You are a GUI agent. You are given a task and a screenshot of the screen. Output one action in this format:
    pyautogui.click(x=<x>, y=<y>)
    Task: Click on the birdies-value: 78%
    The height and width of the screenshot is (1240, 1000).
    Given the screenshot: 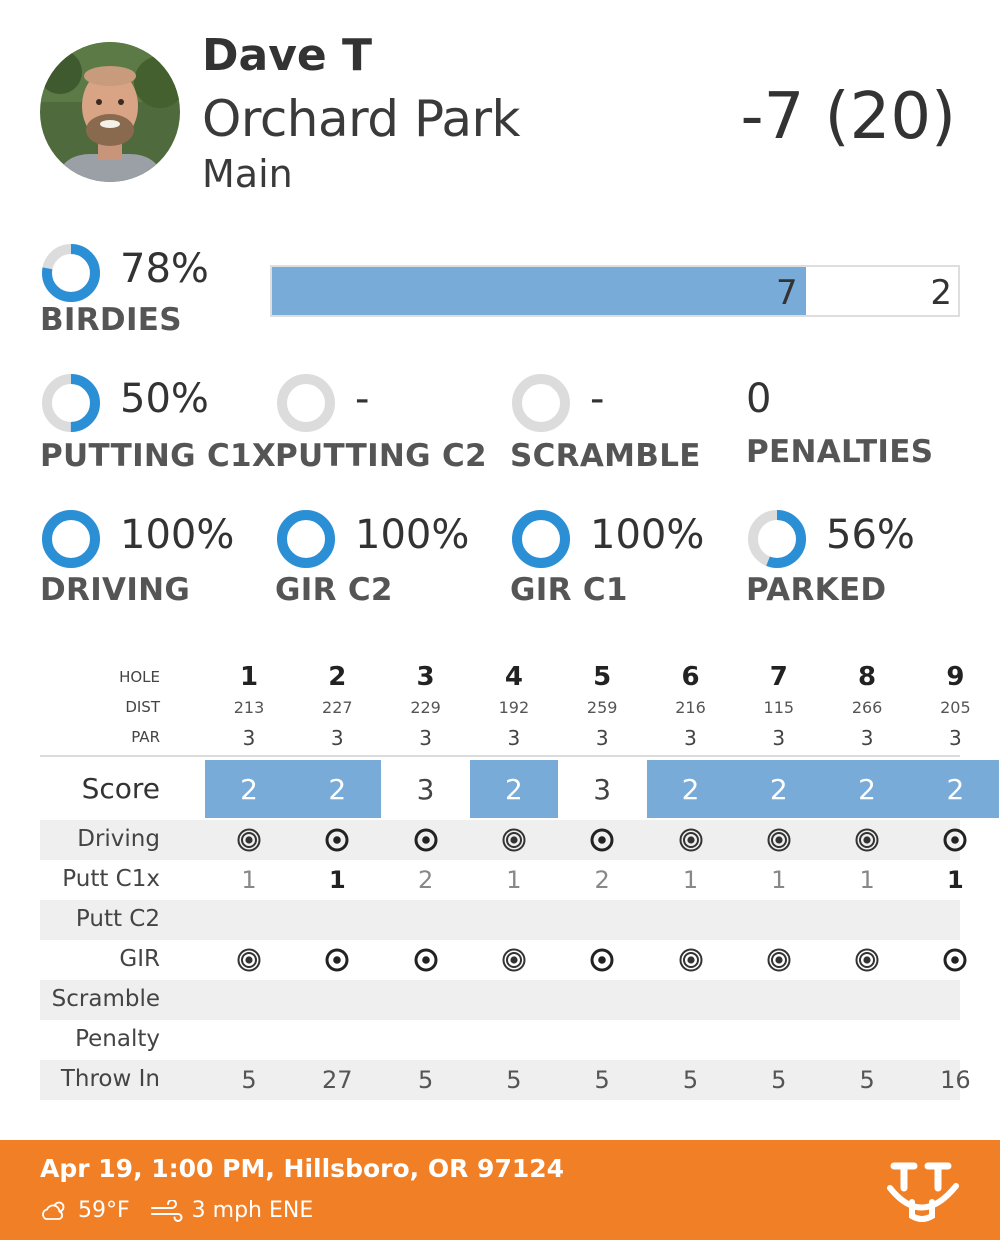 What is the action you would take?
    pyautogui.click(x=164, y=269)
    